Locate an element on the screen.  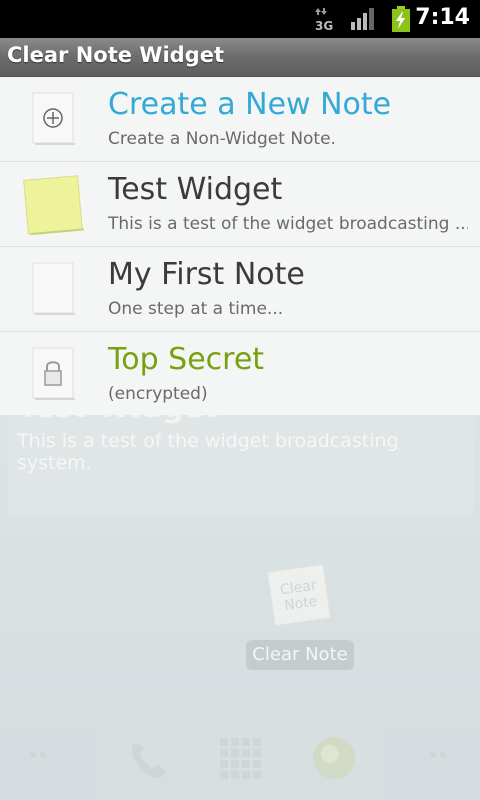
network-3g-icon: 3G is located at coordinates (324, 20).